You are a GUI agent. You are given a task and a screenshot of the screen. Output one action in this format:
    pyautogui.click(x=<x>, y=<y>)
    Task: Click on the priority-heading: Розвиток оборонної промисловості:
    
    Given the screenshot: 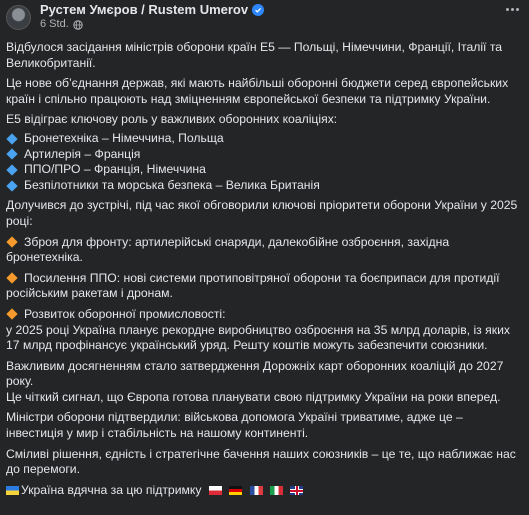 What is the action you would take?
    pyautogui.click(x=125, y=313)
    